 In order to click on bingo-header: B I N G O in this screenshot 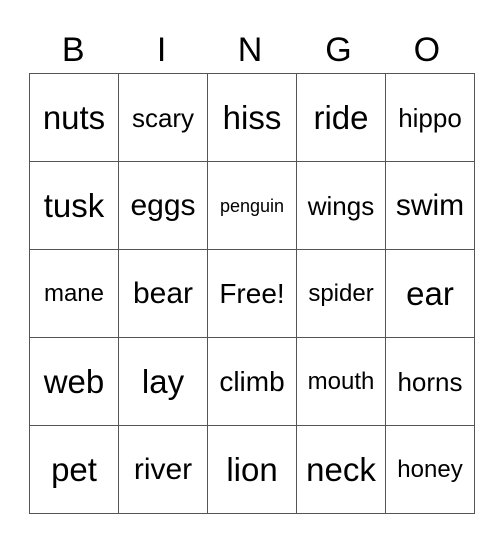, I will do `click(250, 50)`.